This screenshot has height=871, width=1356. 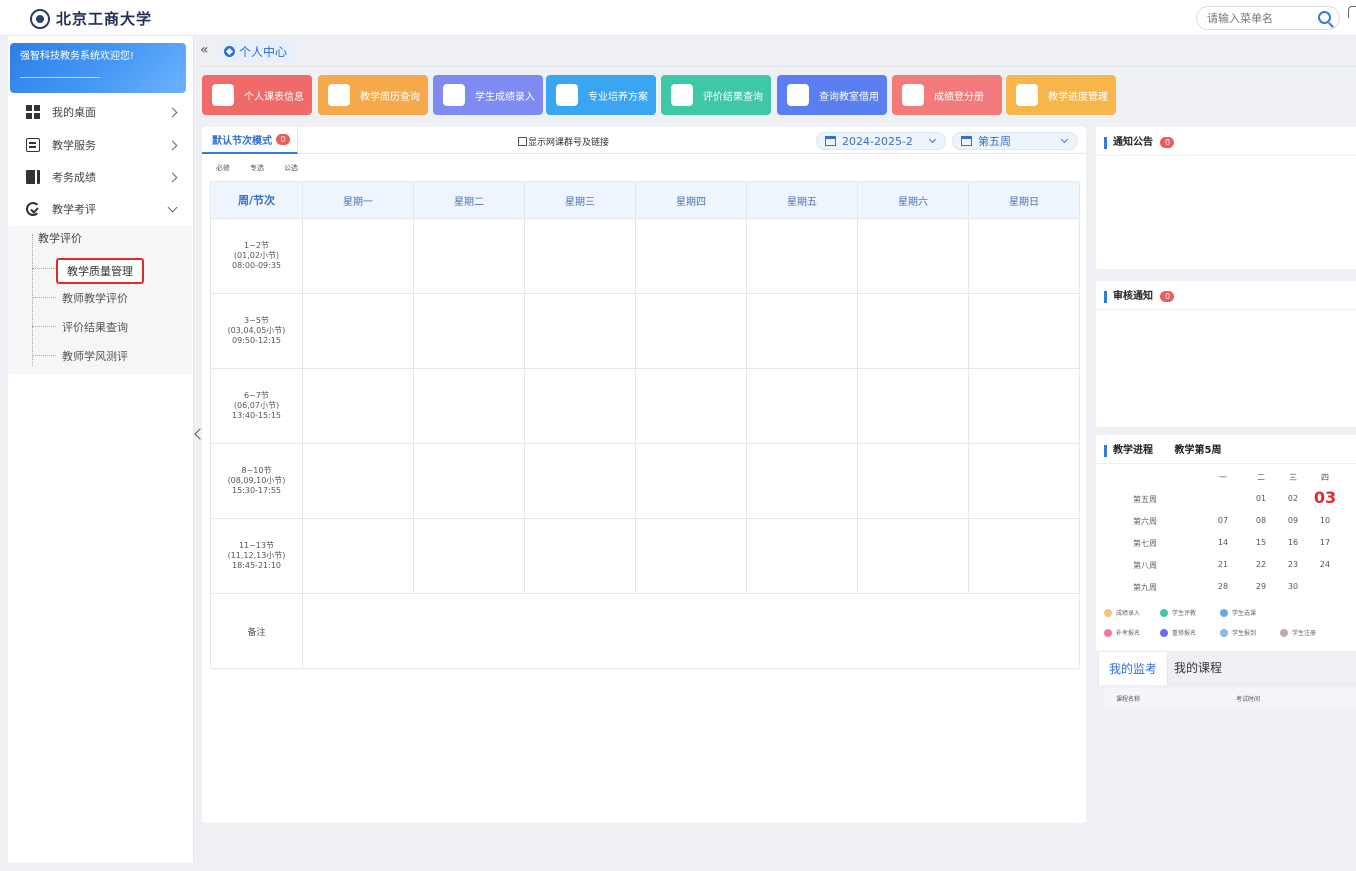 I want to click on column-header: 星期三, so click(x=580, y=200).